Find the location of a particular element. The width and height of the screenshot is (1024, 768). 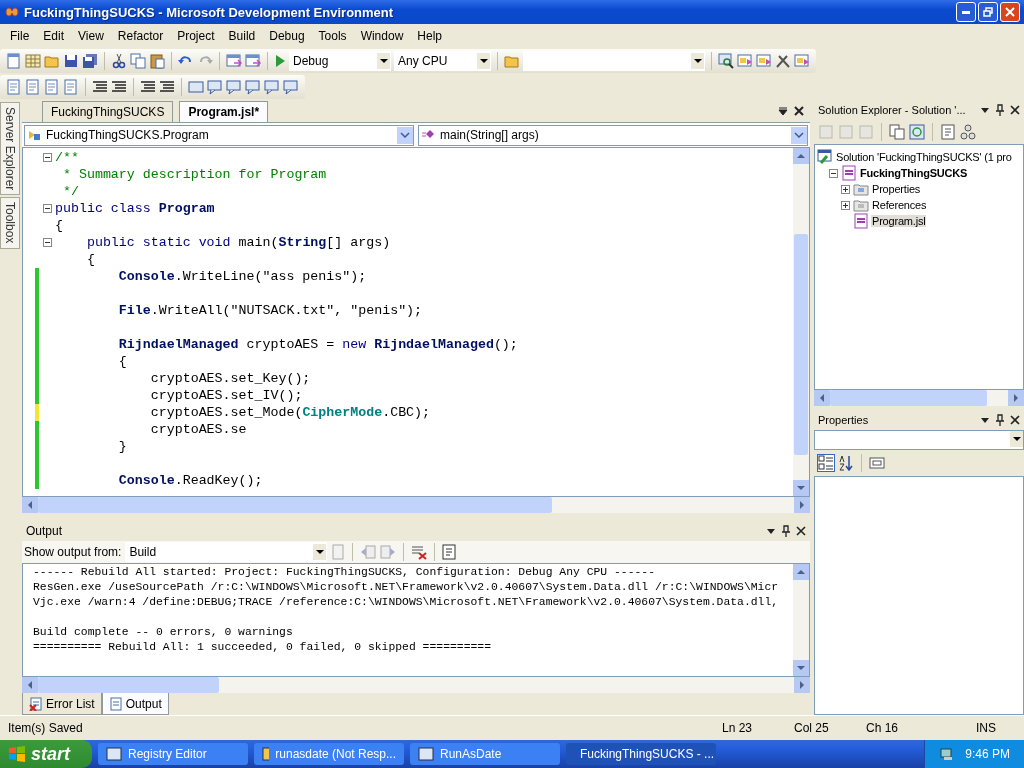

grid-icon is located at coordinates (33, 61).